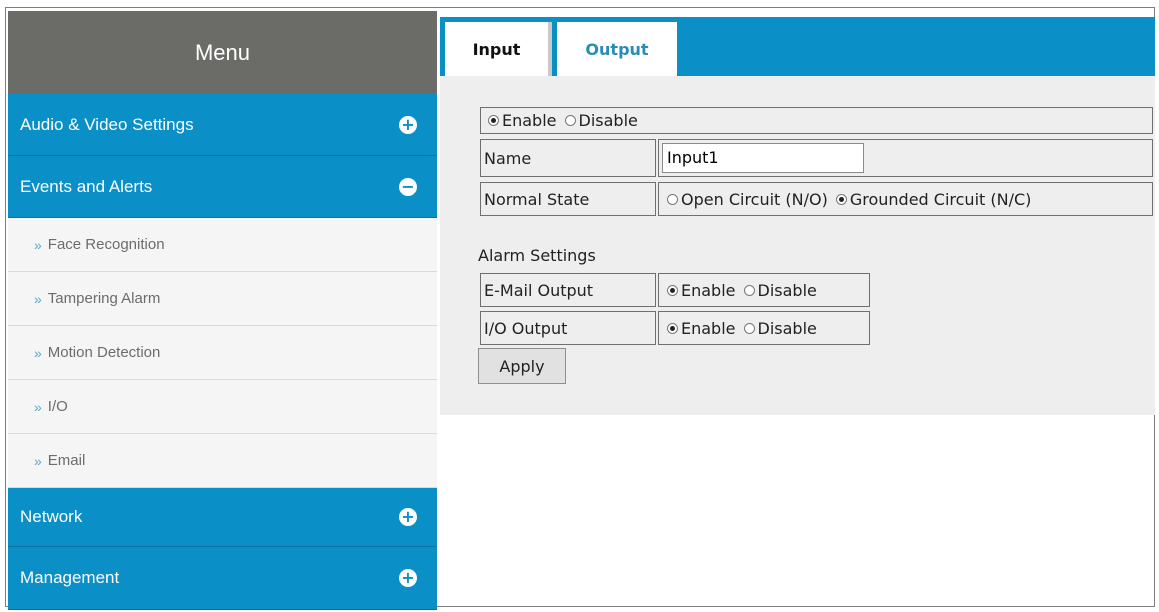 This screenshot has height=612, width=1159. What do you see at coordinates (222, 461) in the screenshot?
I see `sidebar-item-email: » Email` at bounding box center [222, 461].